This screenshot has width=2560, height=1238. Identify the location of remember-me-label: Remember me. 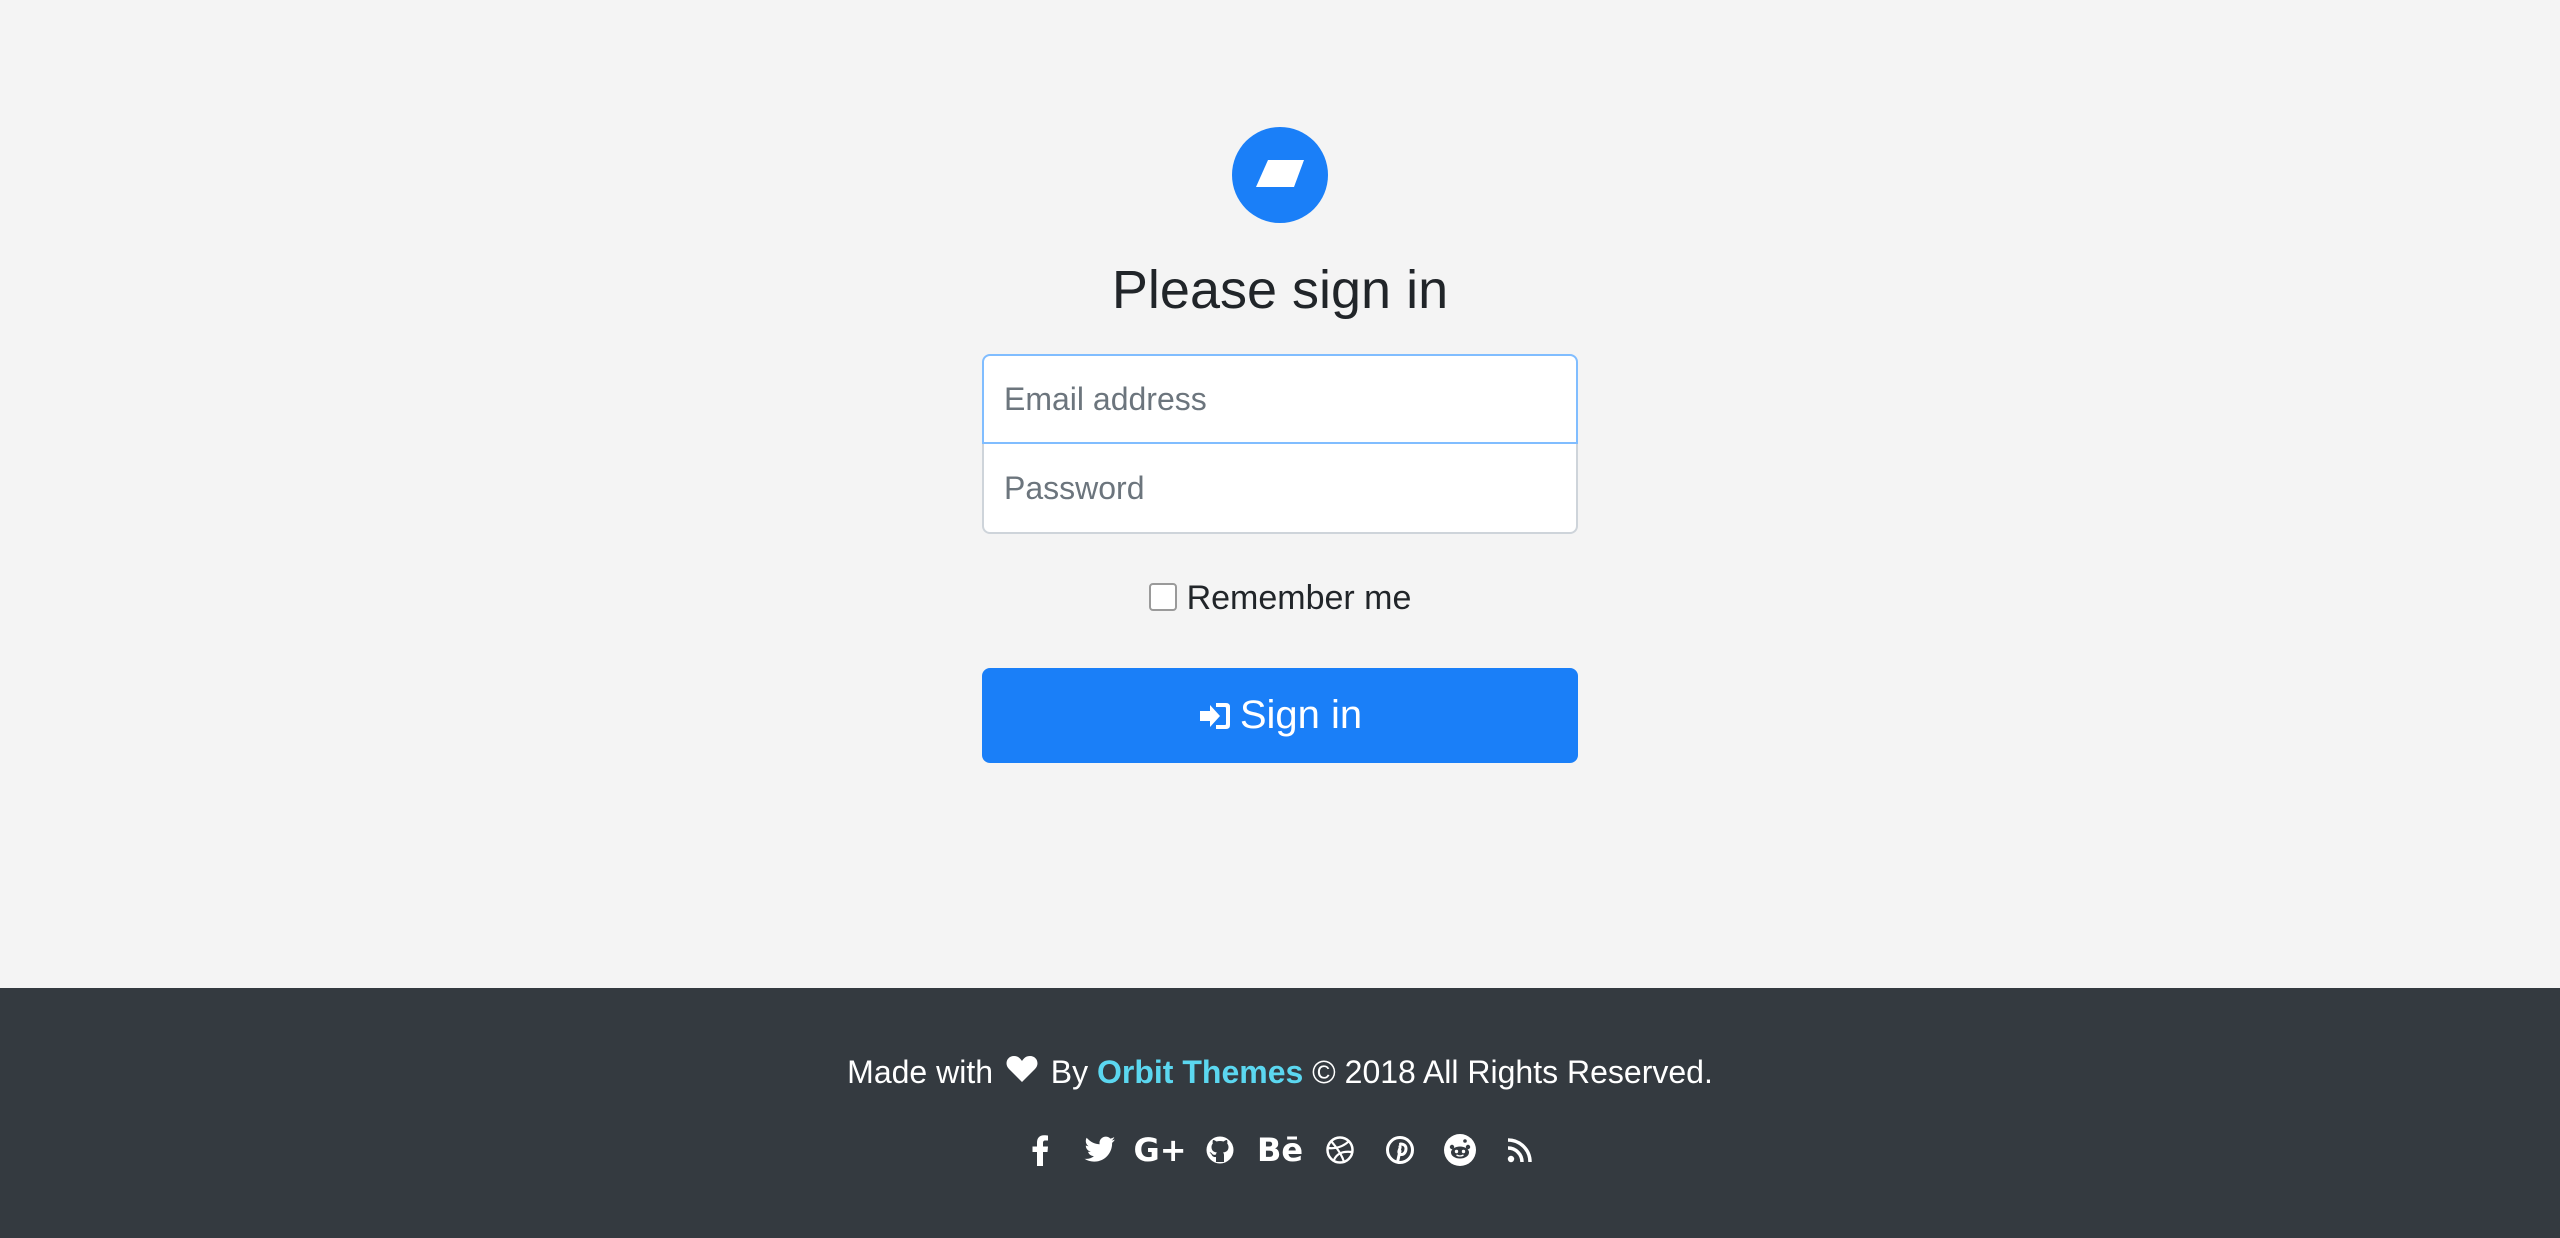
(1299, 598).